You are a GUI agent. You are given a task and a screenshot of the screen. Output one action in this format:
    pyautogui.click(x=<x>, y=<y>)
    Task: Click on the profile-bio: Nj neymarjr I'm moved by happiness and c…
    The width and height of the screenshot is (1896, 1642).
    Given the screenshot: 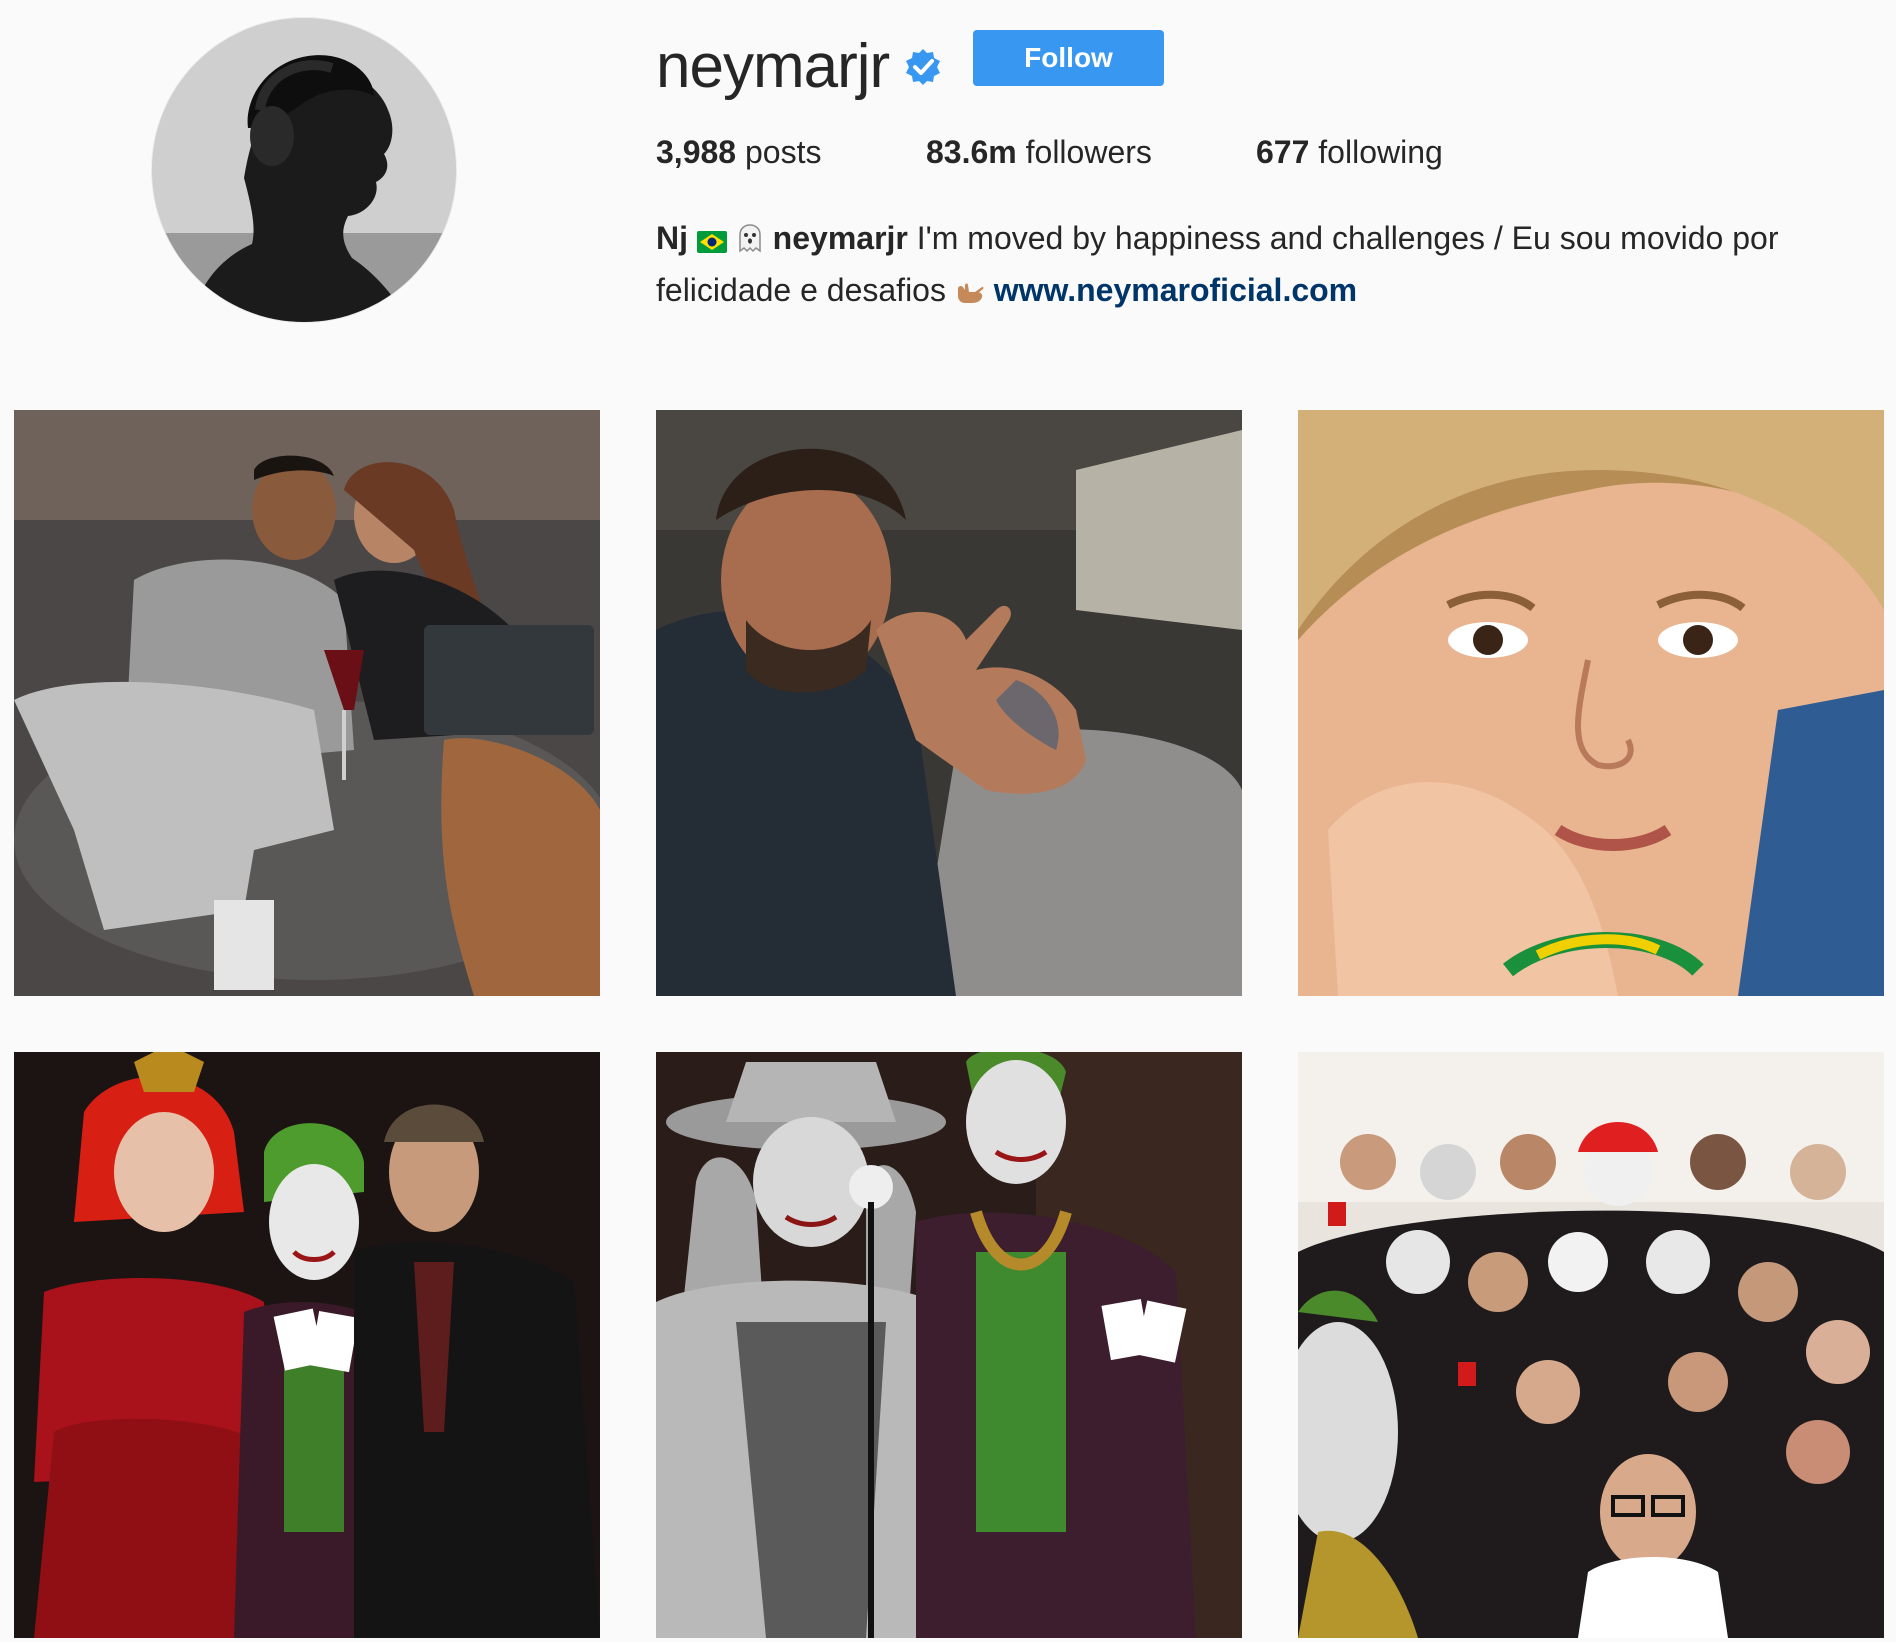 What is the action you would take?
    pyautogui.click(x=1266, y=266)
    